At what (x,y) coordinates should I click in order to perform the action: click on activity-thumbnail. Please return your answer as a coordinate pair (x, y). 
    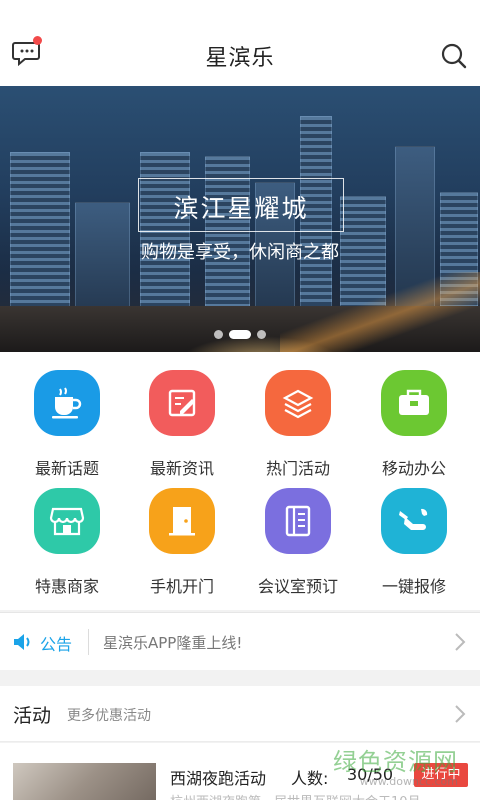
    Looking at the image, I should click on (84, 781).